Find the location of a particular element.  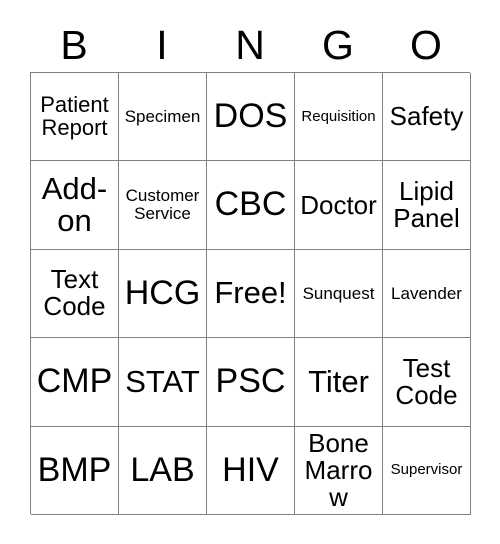

header-letter-n: N is located at coordinates (250, 44).